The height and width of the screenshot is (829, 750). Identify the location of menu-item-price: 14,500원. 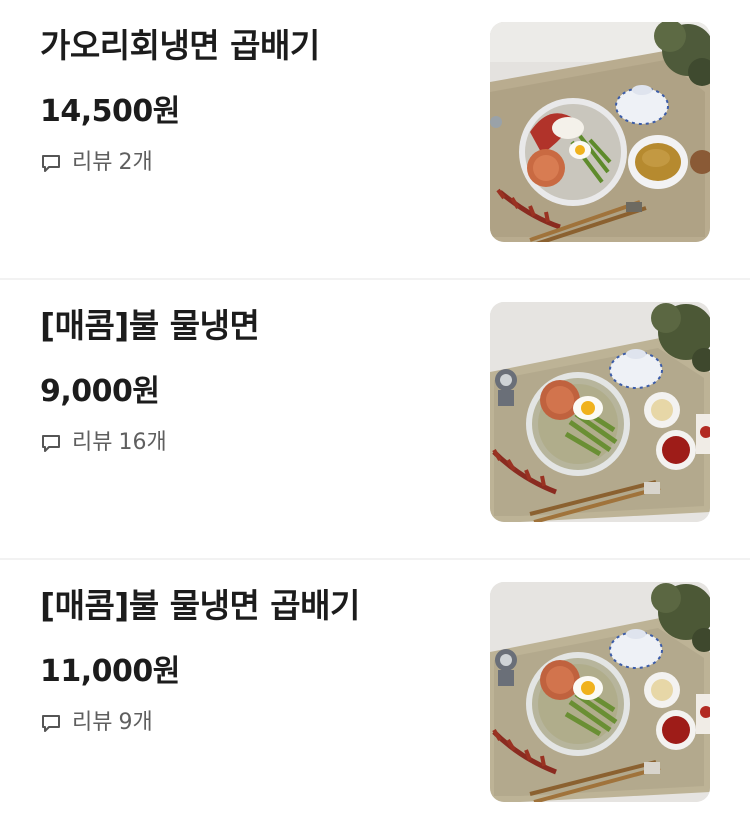
(110, 111).